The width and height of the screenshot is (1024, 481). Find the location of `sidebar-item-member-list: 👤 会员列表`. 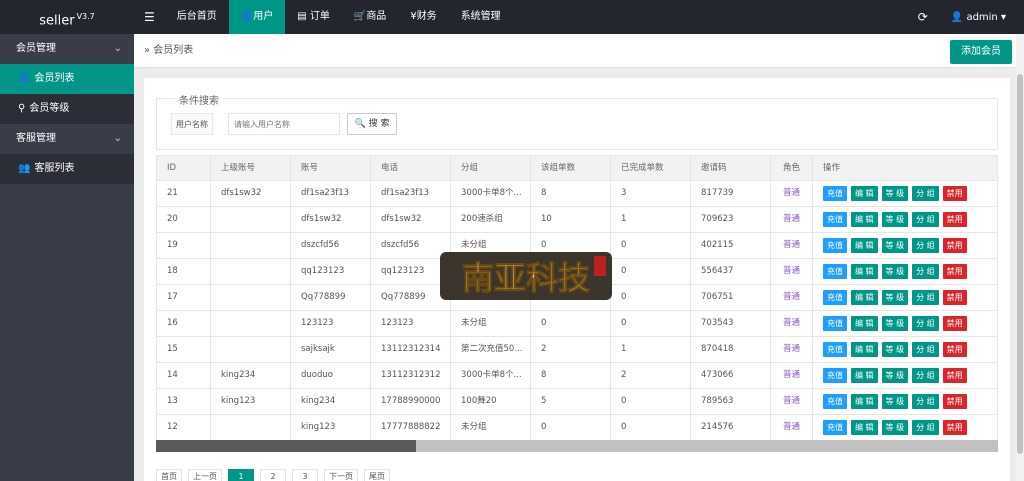

sidebar-item-member-list: 👤 会员列表 is located at coordinates (67, 79).